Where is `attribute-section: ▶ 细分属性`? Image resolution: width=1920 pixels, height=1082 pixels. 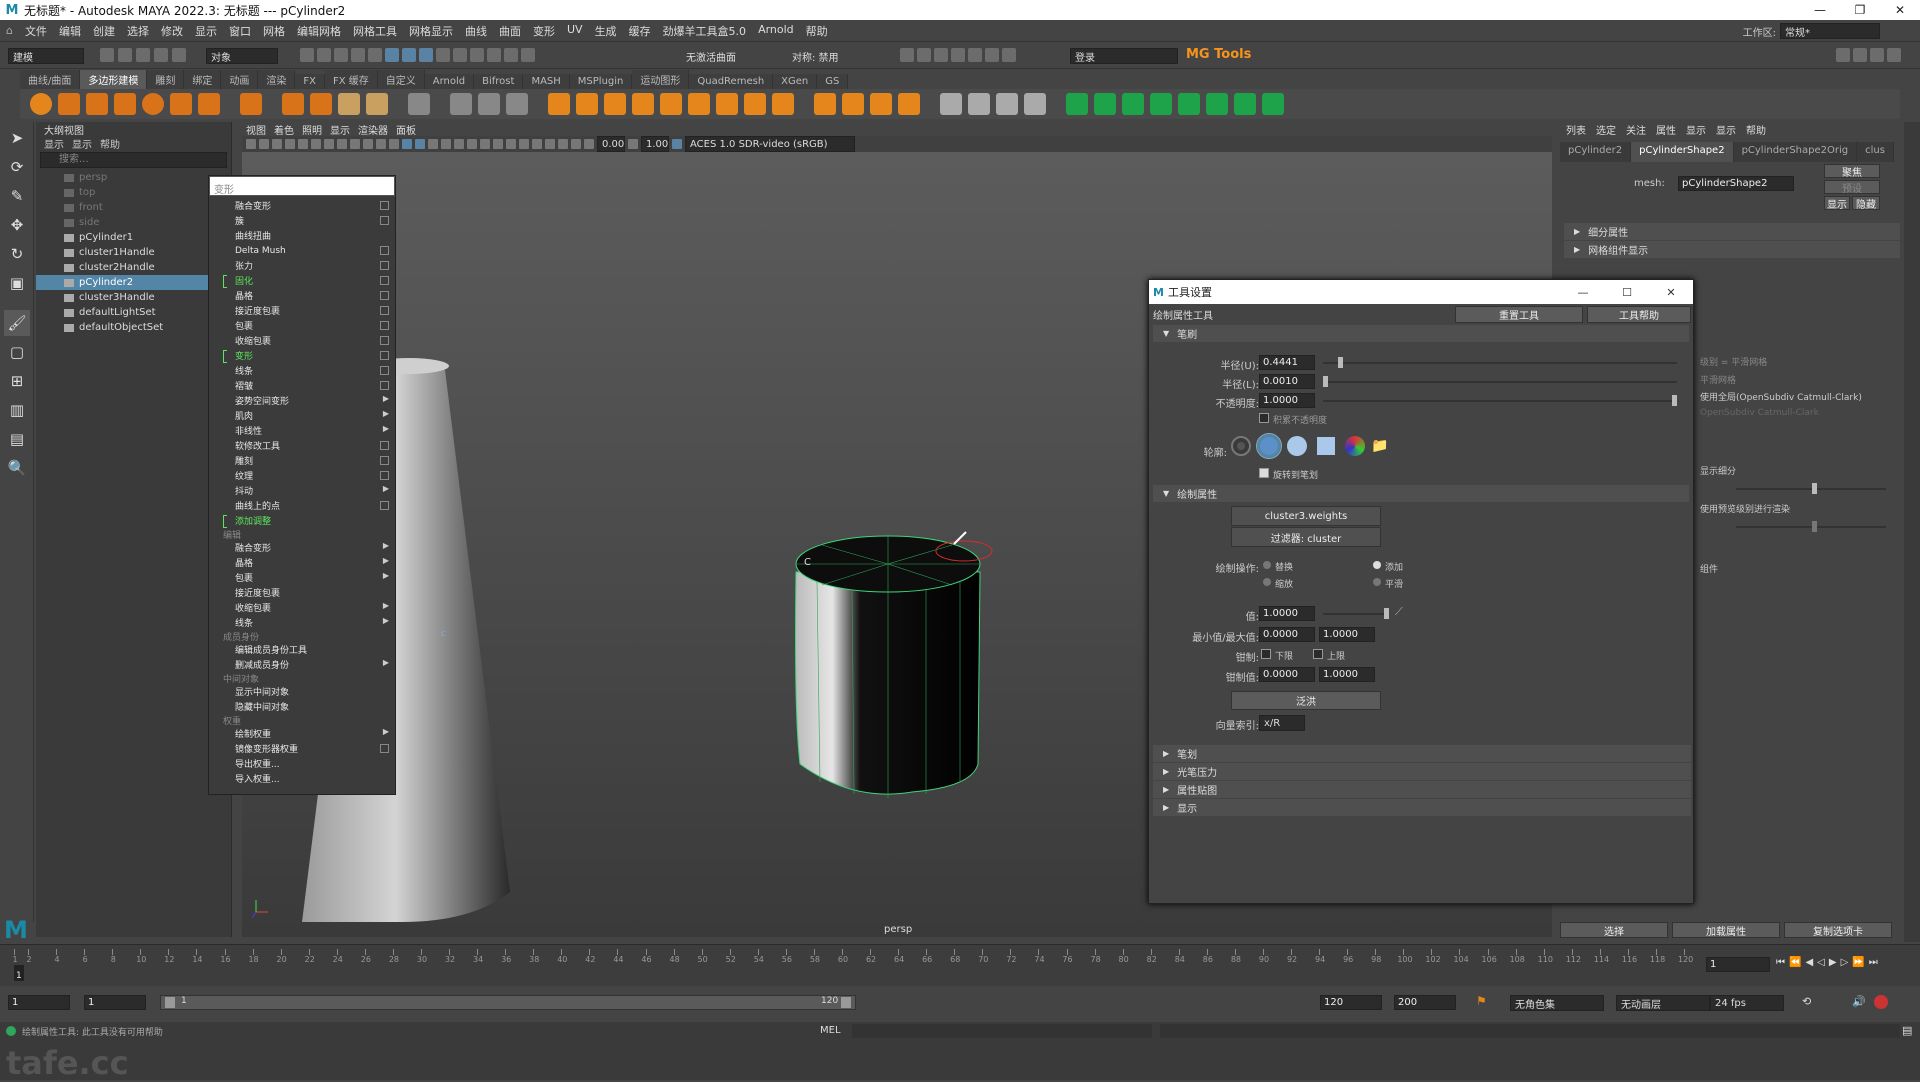 attribute-section: ▶ 细分属性 is located at coordinates (1732, 231).